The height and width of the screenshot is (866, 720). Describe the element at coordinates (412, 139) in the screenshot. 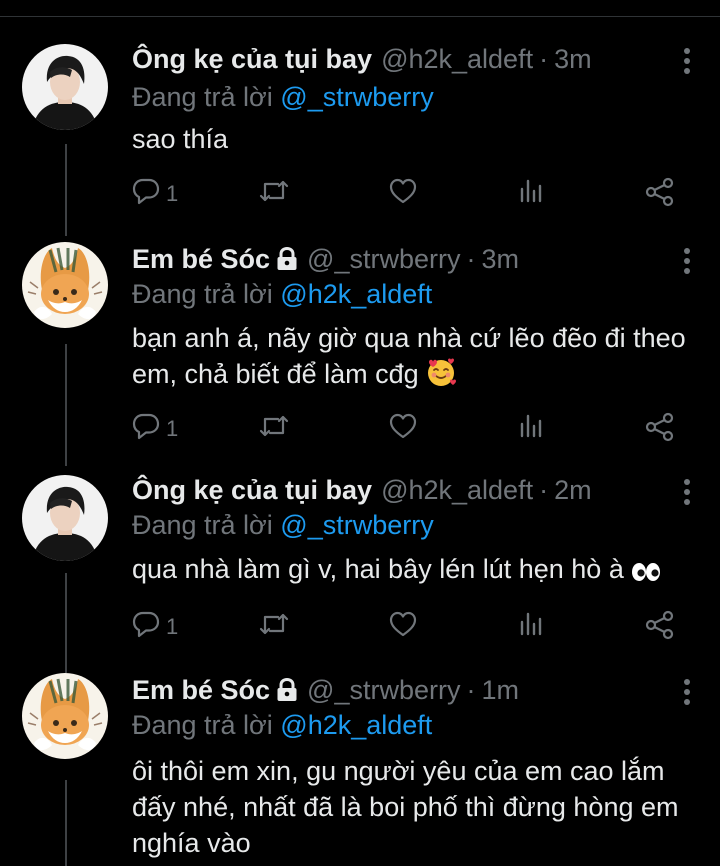

I see `tweet-text: sao thía` at that location.